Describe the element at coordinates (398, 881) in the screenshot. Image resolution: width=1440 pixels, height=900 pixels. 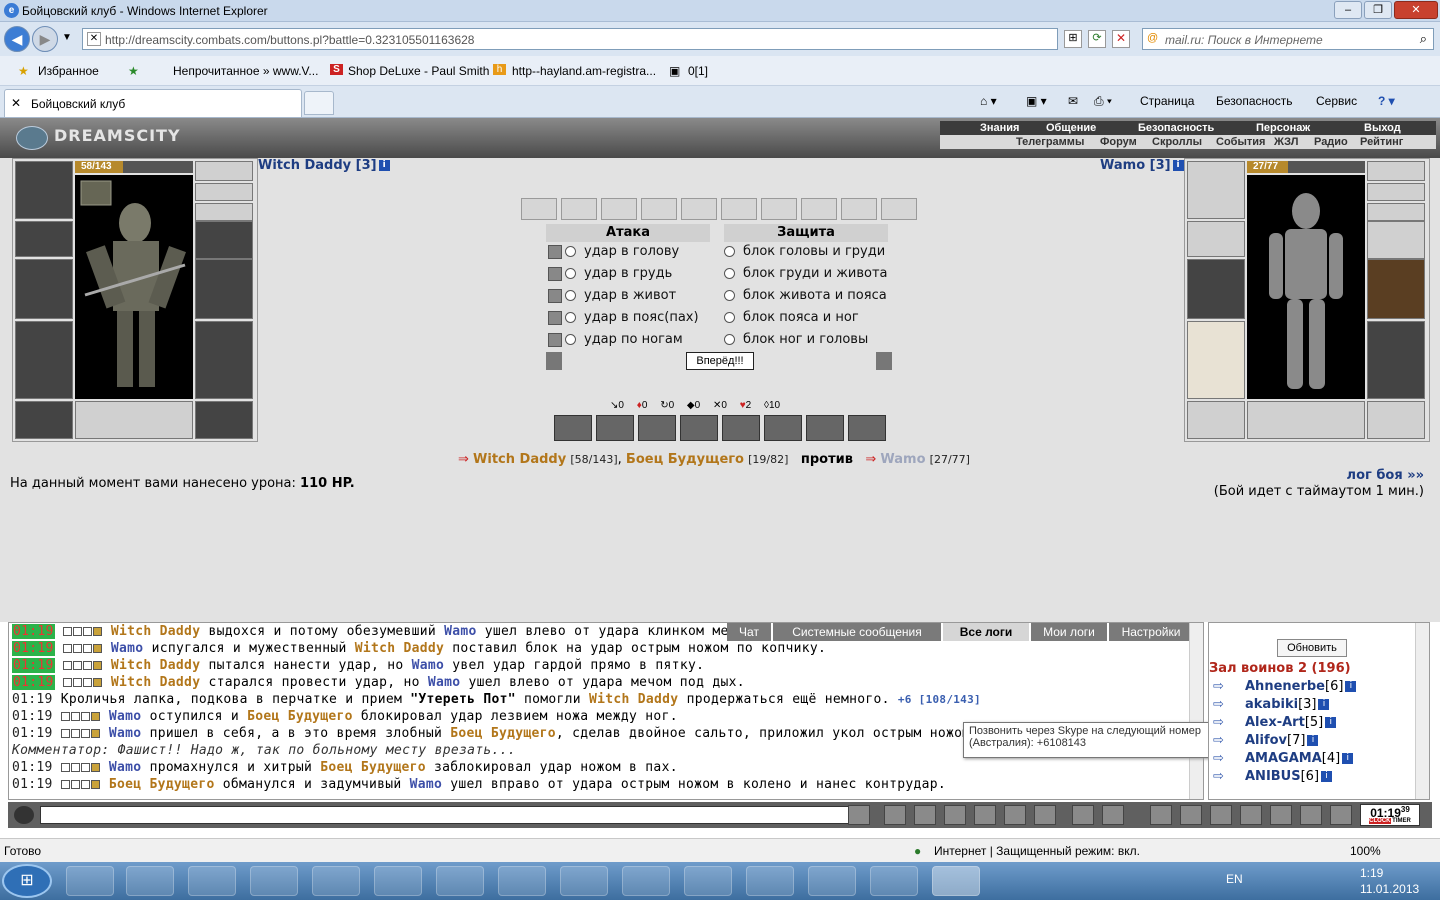
I see `taskbar-wow-icon` at that location.